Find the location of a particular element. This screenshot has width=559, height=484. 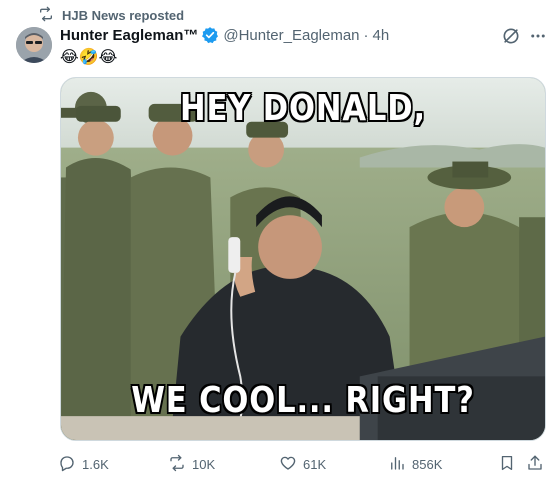

views-count: 856K is located at coordinates (427, 464).